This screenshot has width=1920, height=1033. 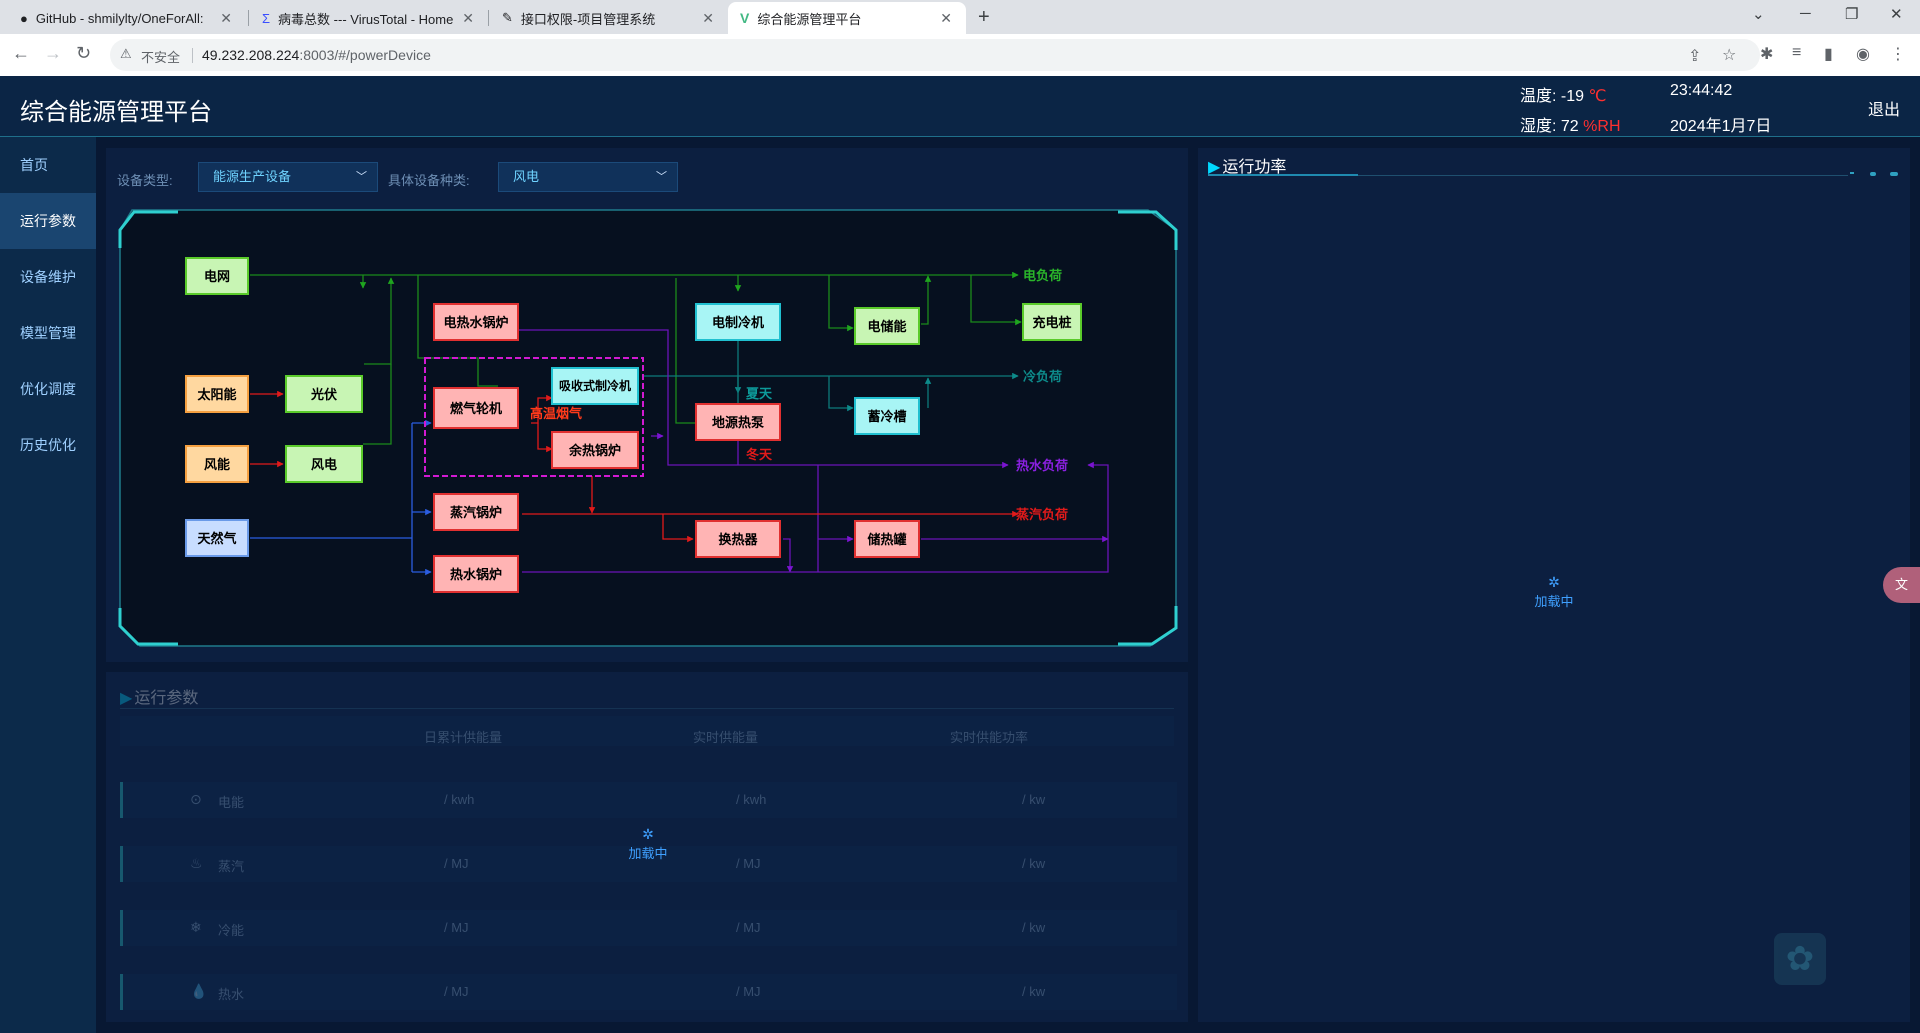 I want to click on node-steam-boiler-label: 蒸汽锅炉, so click(x=476, y=512).